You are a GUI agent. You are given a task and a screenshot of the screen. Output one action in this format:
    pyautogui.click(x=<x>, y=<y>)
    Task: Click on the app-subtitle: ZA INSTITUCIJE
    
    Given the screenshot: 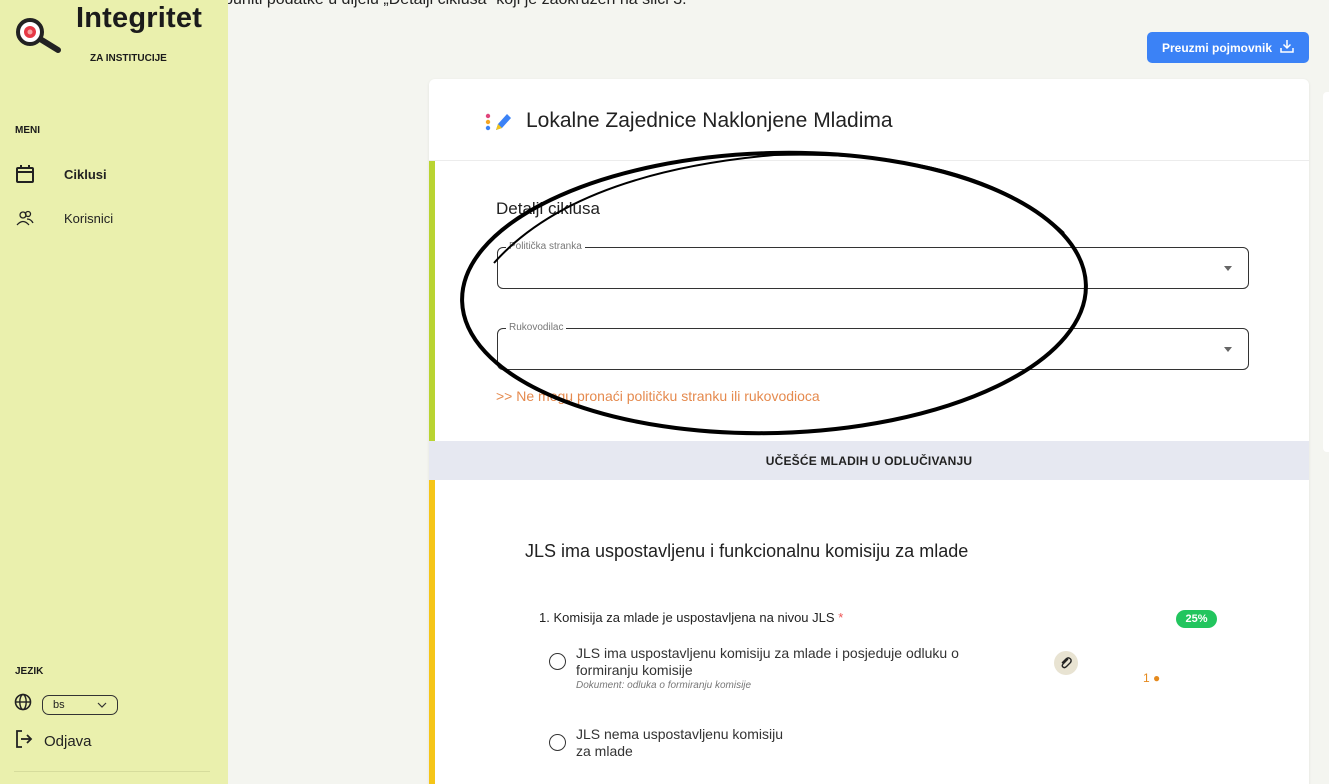 What is the action you would take?
    pyautogui.click(x=128, y=58)
    